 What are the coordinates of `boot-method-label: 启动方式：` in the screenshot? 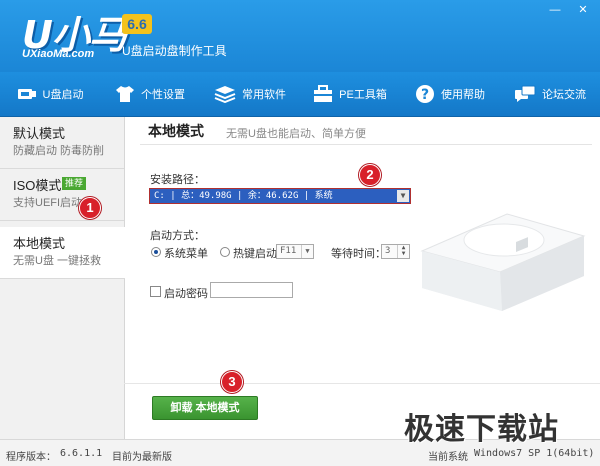 It's located at (177, 236).